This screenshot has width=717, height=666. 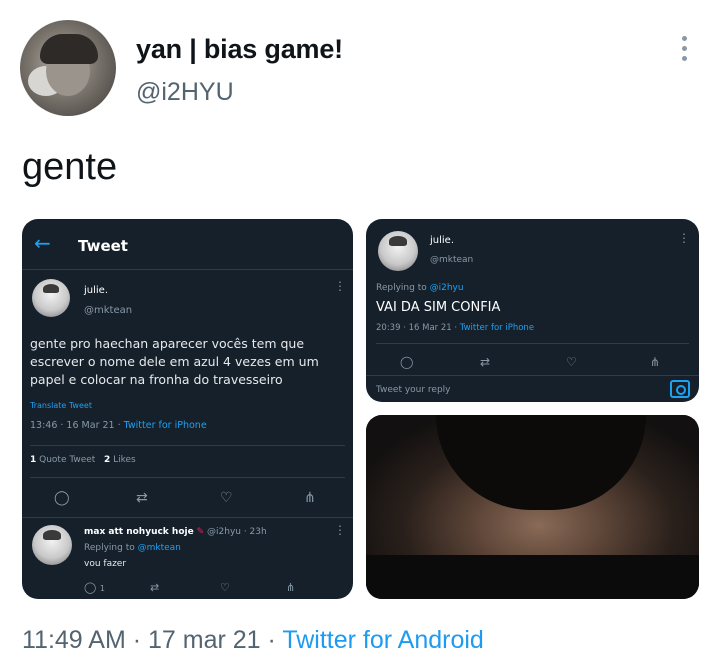 I want to click on tweet-text: gente, so click(x=70, y=167).